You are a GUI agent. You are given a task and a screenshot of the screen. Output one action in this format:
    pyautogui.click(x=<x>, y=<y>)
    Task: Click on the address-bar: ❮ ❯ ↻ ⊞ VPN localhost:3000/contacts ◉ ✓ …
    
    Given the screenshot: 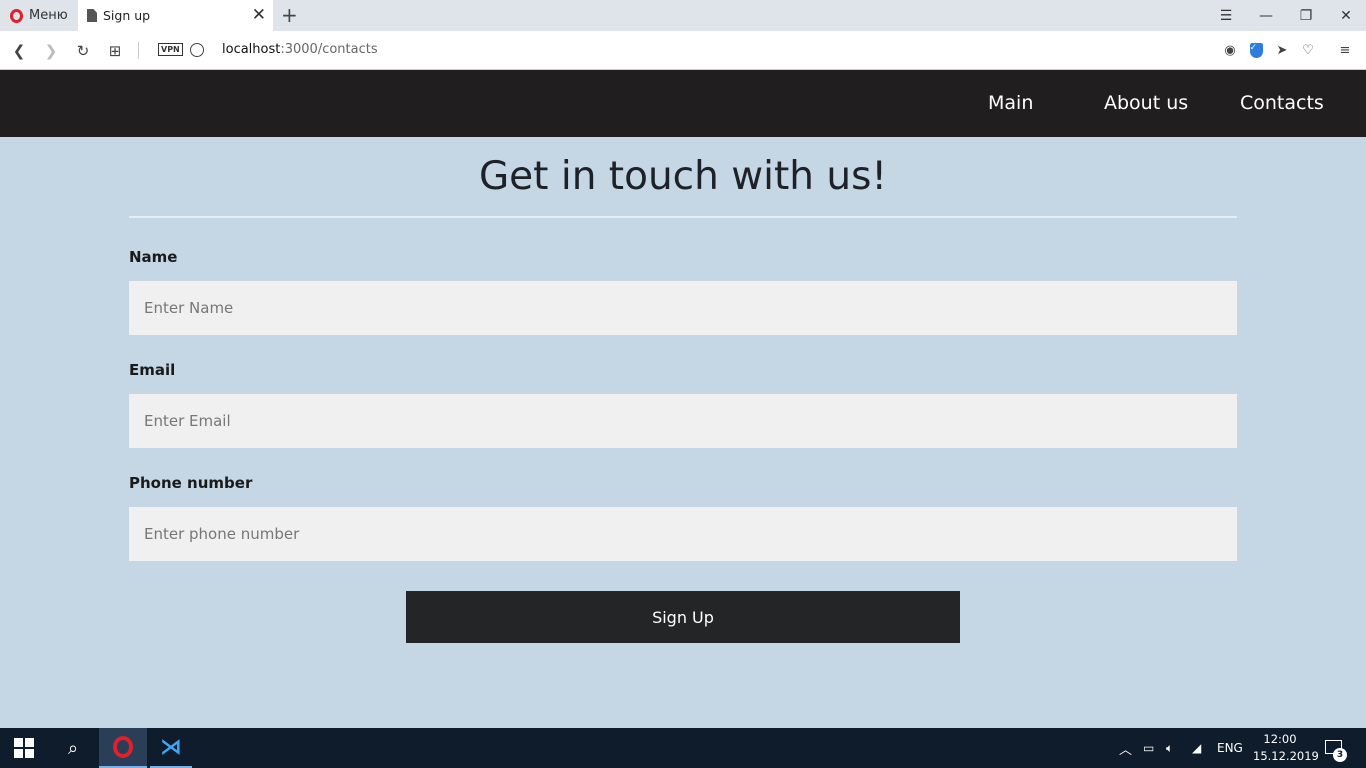 What is the action you would take?
    pyautogui.click(x=683, y=50)
    